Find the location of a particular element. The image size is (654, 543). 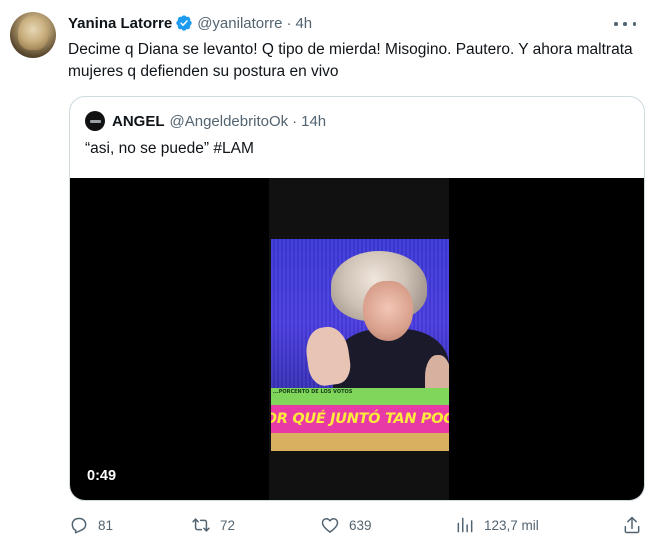

tweet-header: Yanina Latorre @yanilatorre · 4h is located at coordinates (190, 23).